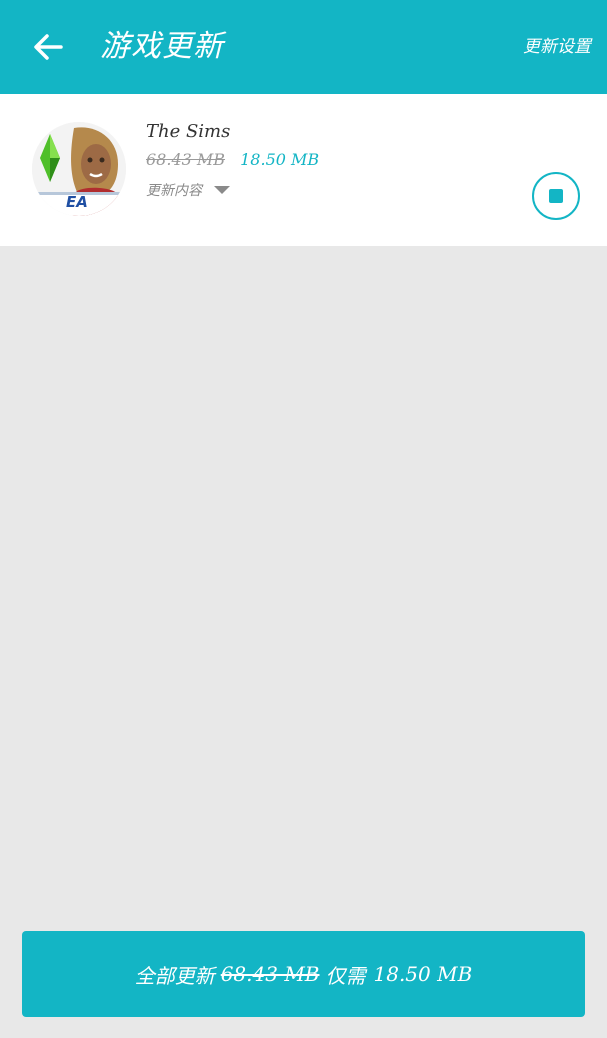 This screenshot has height=1038, width=607. I want to click on stop-download-button, so click(556, 196).